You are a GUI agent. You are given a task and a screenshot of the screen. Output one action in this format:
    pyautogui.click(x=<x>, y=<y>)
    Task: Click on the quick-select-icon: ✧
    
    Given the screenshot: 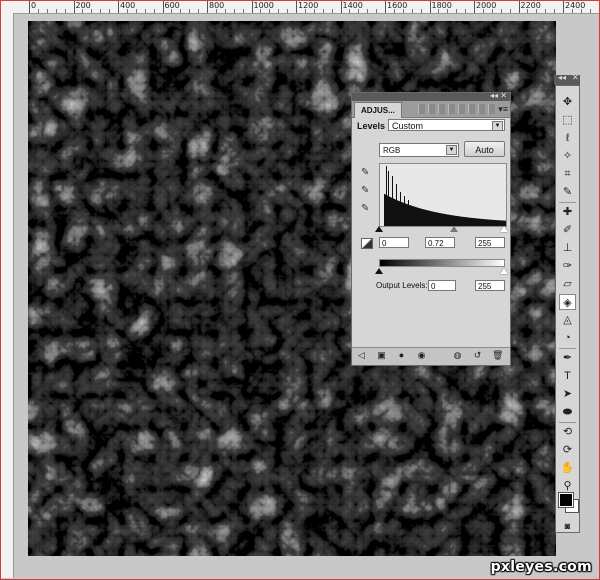 What is the action you would take?
    pyautogui.click(x=567, y=156)
    